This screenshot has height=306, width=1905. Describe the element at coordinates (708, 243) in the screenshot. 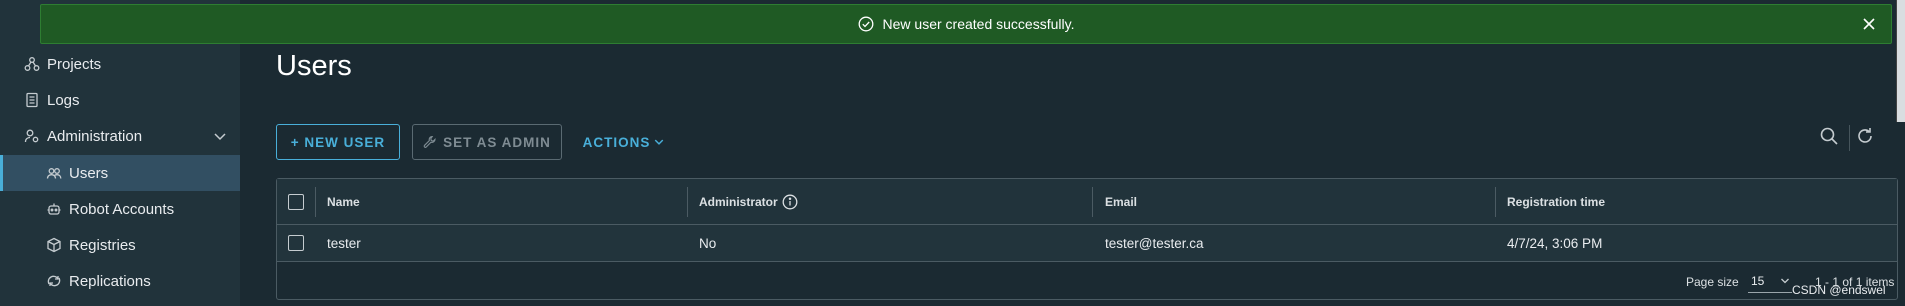

I see `cell-administrator: No` at that location.